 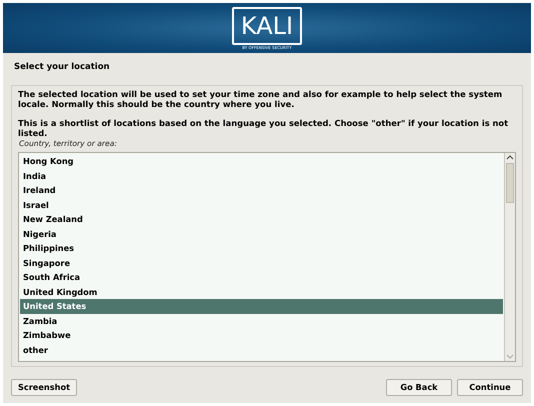 I want to click on country-item: Zimbabwe, so click(x=261, y=335).